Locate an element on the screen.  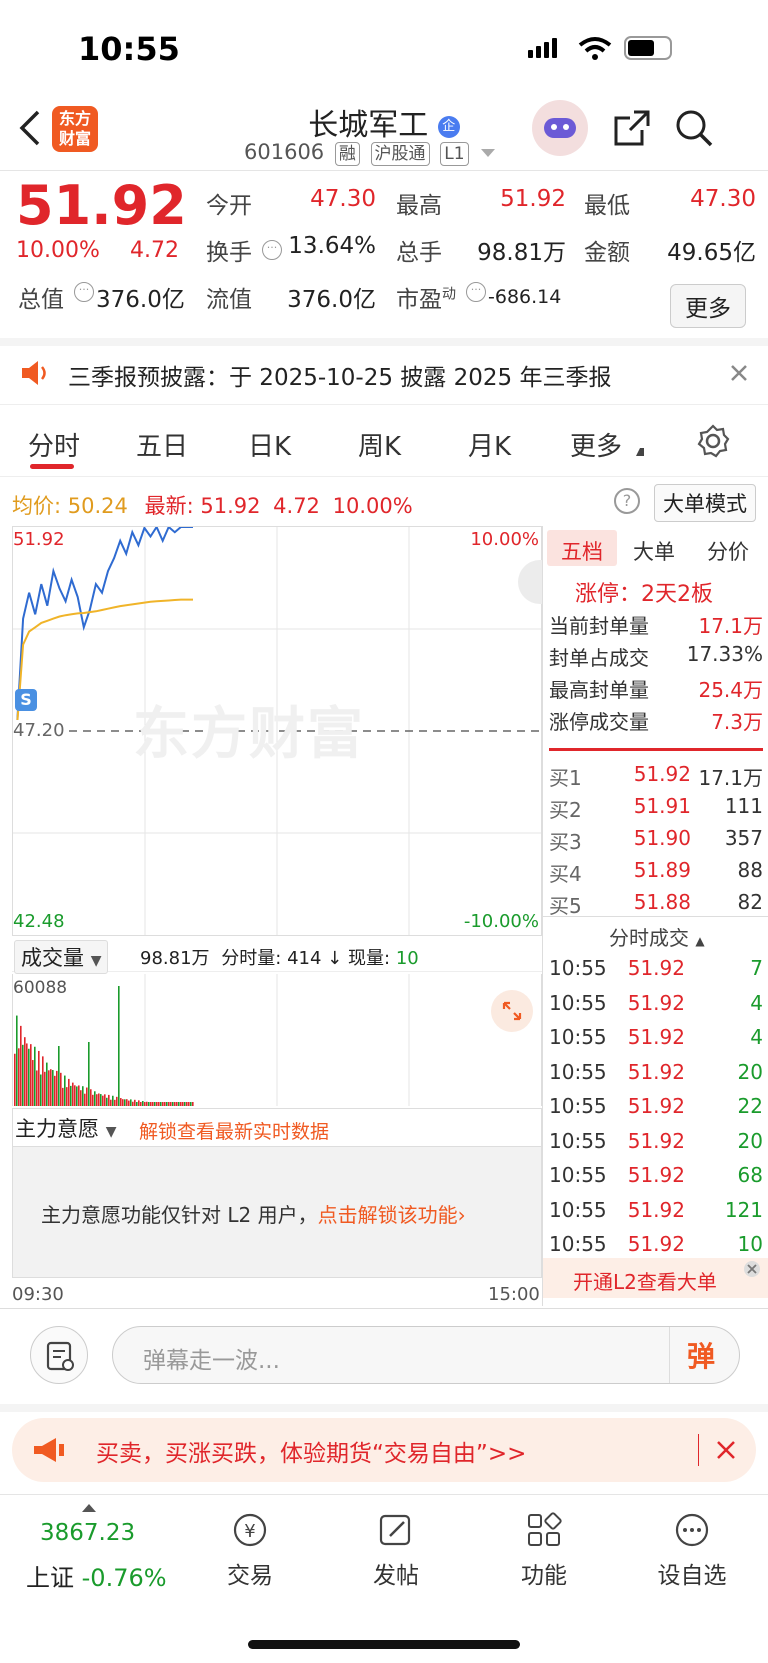
nav-add-watchlist: 设自选 is located at coordinates (692, 1550).